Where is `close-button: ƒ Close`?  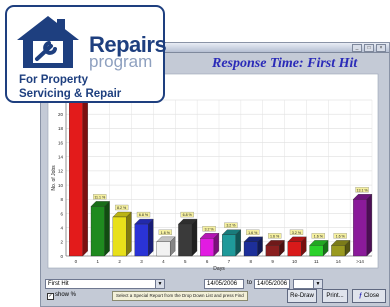
close-button: ƒ Close is located at coordinates (369, 296).